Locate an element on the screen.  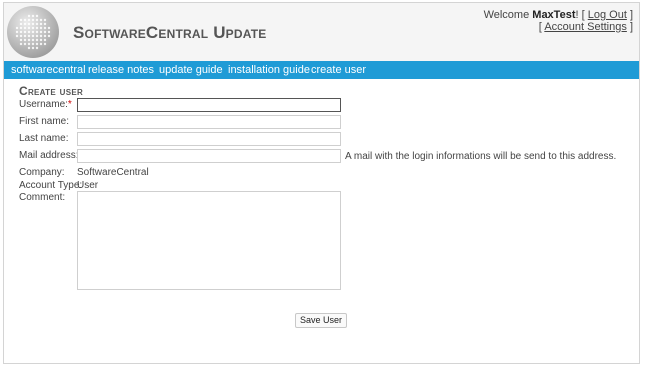
nav-item-release-notes: release notes is located at coordinates (121, 70).